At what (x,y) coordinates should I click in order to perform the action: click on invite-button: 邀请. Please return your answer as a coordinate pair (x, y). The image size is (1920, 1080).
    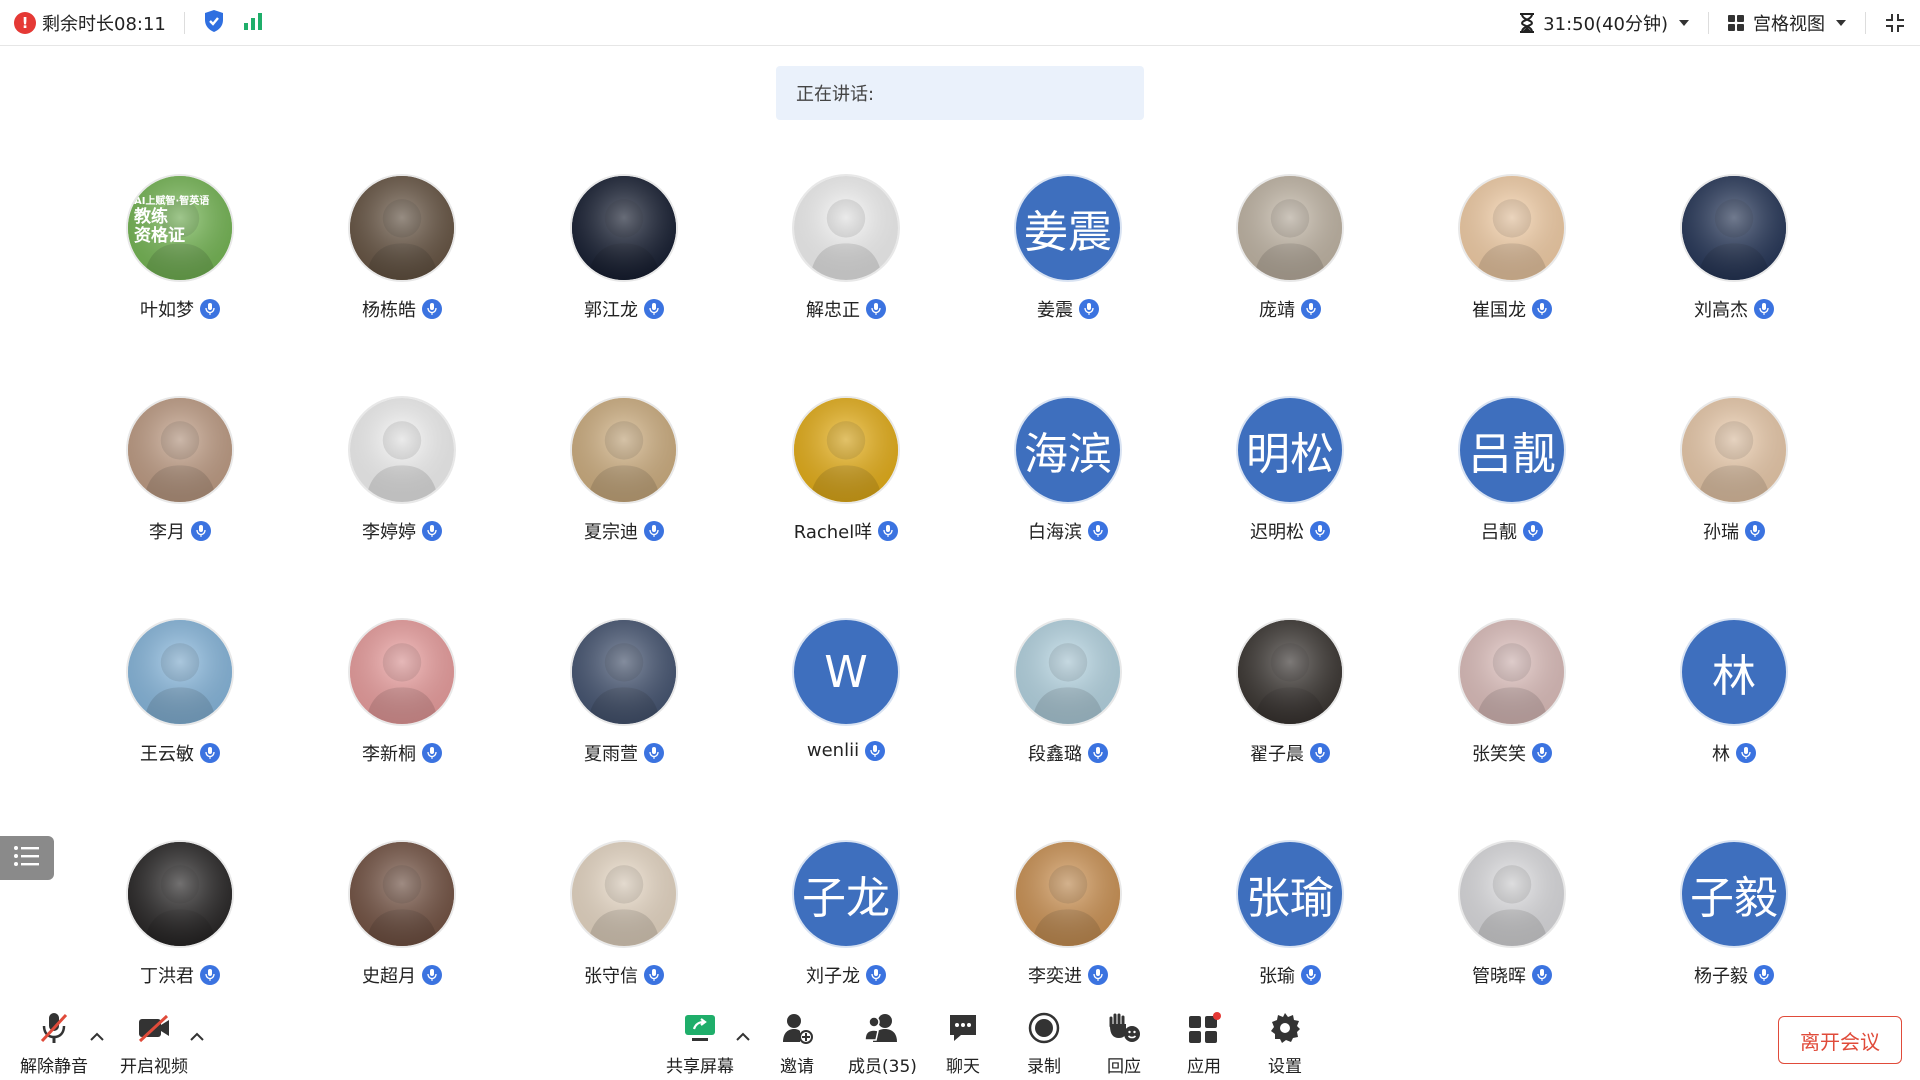
    Looking at the image, I should click on (797, 1043).